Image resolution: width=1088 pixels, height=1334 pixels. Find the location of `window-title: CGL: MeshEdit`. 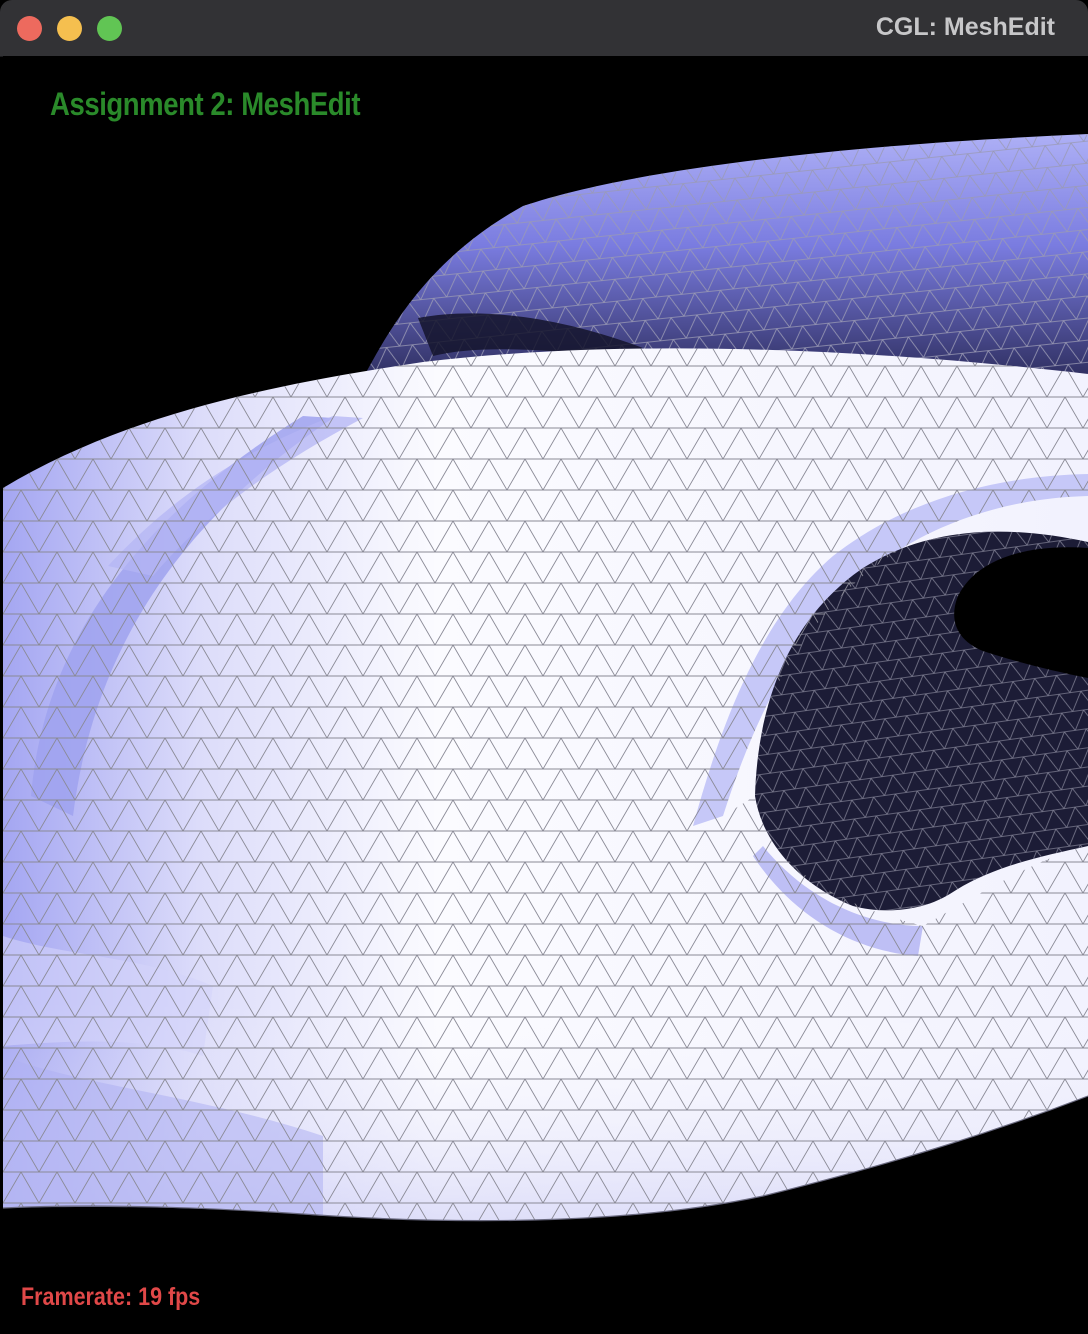

window-title: CGL: MeshEdit is located at coordinates (965, 27).